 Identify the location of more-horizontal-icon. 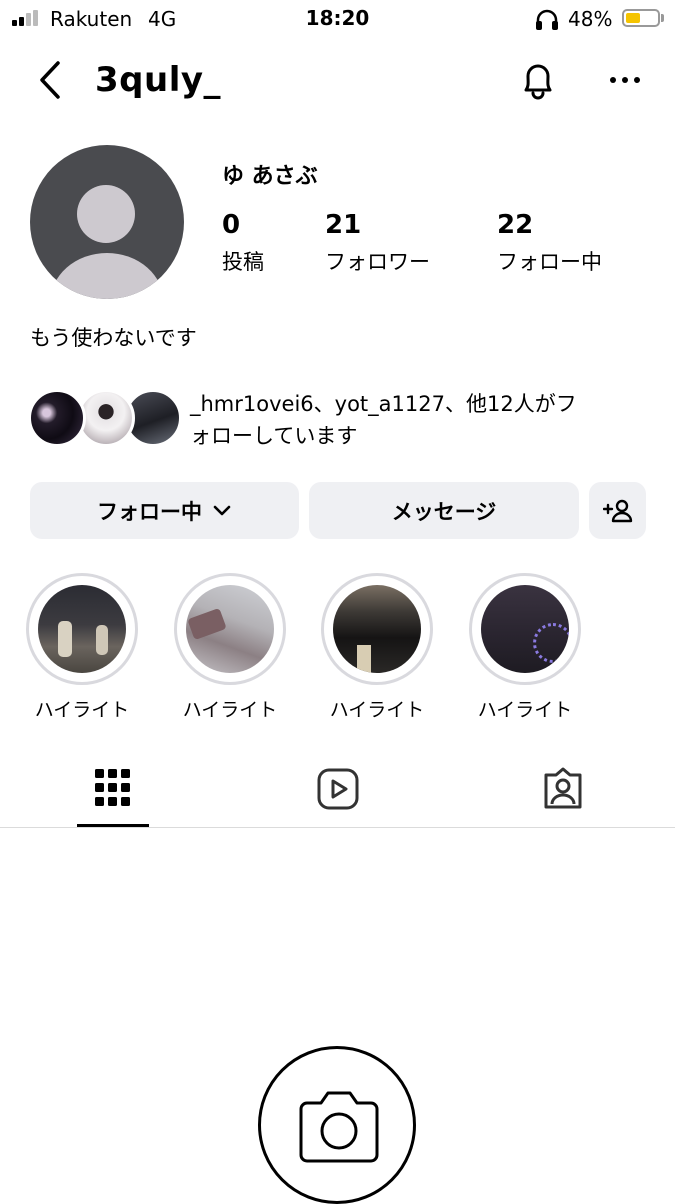
(625, 80).